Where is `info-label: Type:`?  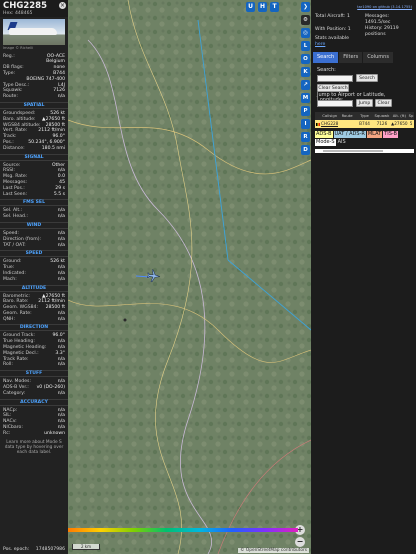
info-label: Type: is located at coordinates (9, 73).